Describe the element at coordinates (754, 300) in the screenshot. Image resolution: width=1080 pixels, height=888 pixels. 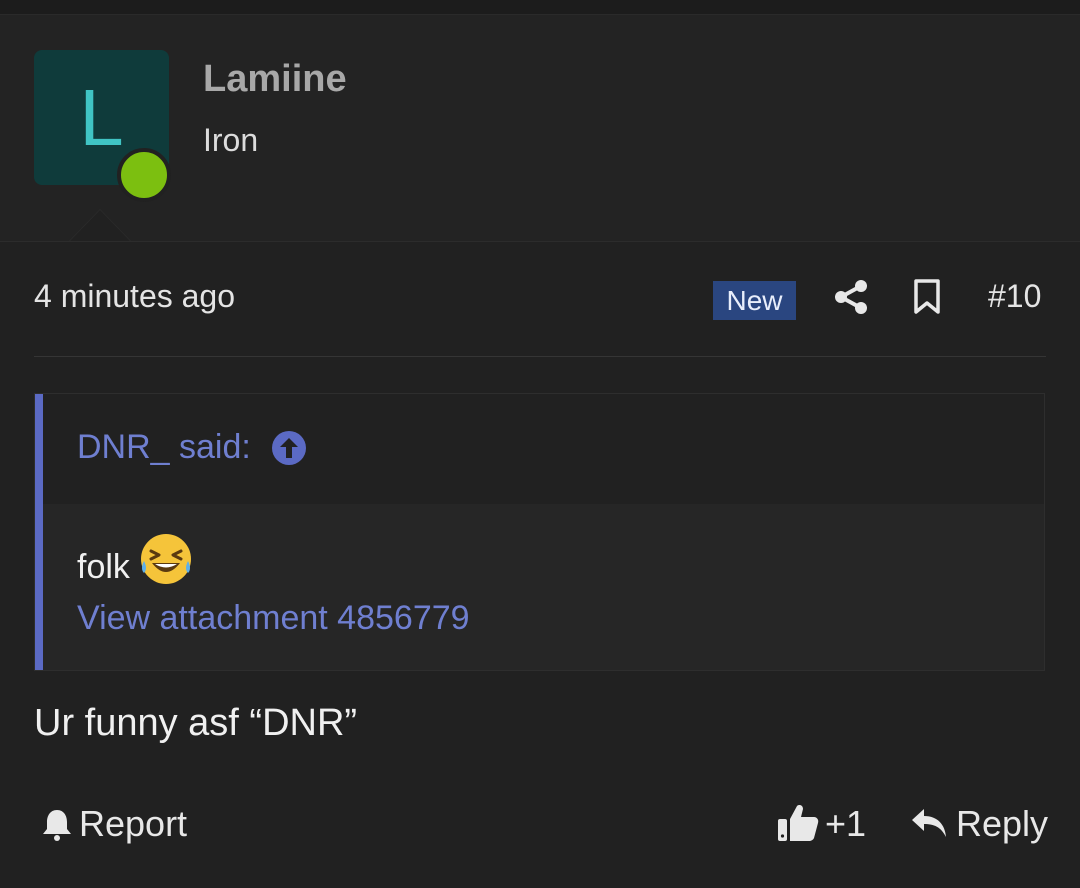
I see `new-badge: New` at that location.